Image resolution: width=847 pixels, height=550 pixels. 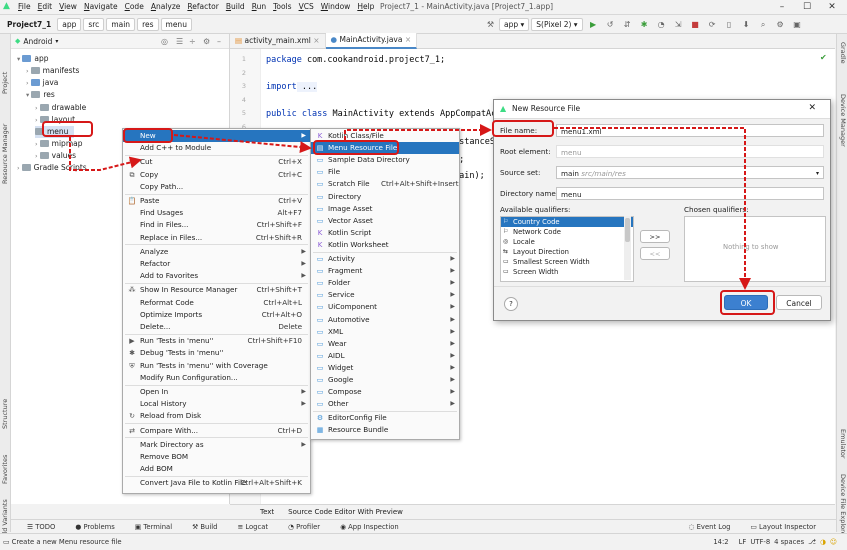 I want to click on arrow-new-to-menu-resource, so click(x=242, y=144).